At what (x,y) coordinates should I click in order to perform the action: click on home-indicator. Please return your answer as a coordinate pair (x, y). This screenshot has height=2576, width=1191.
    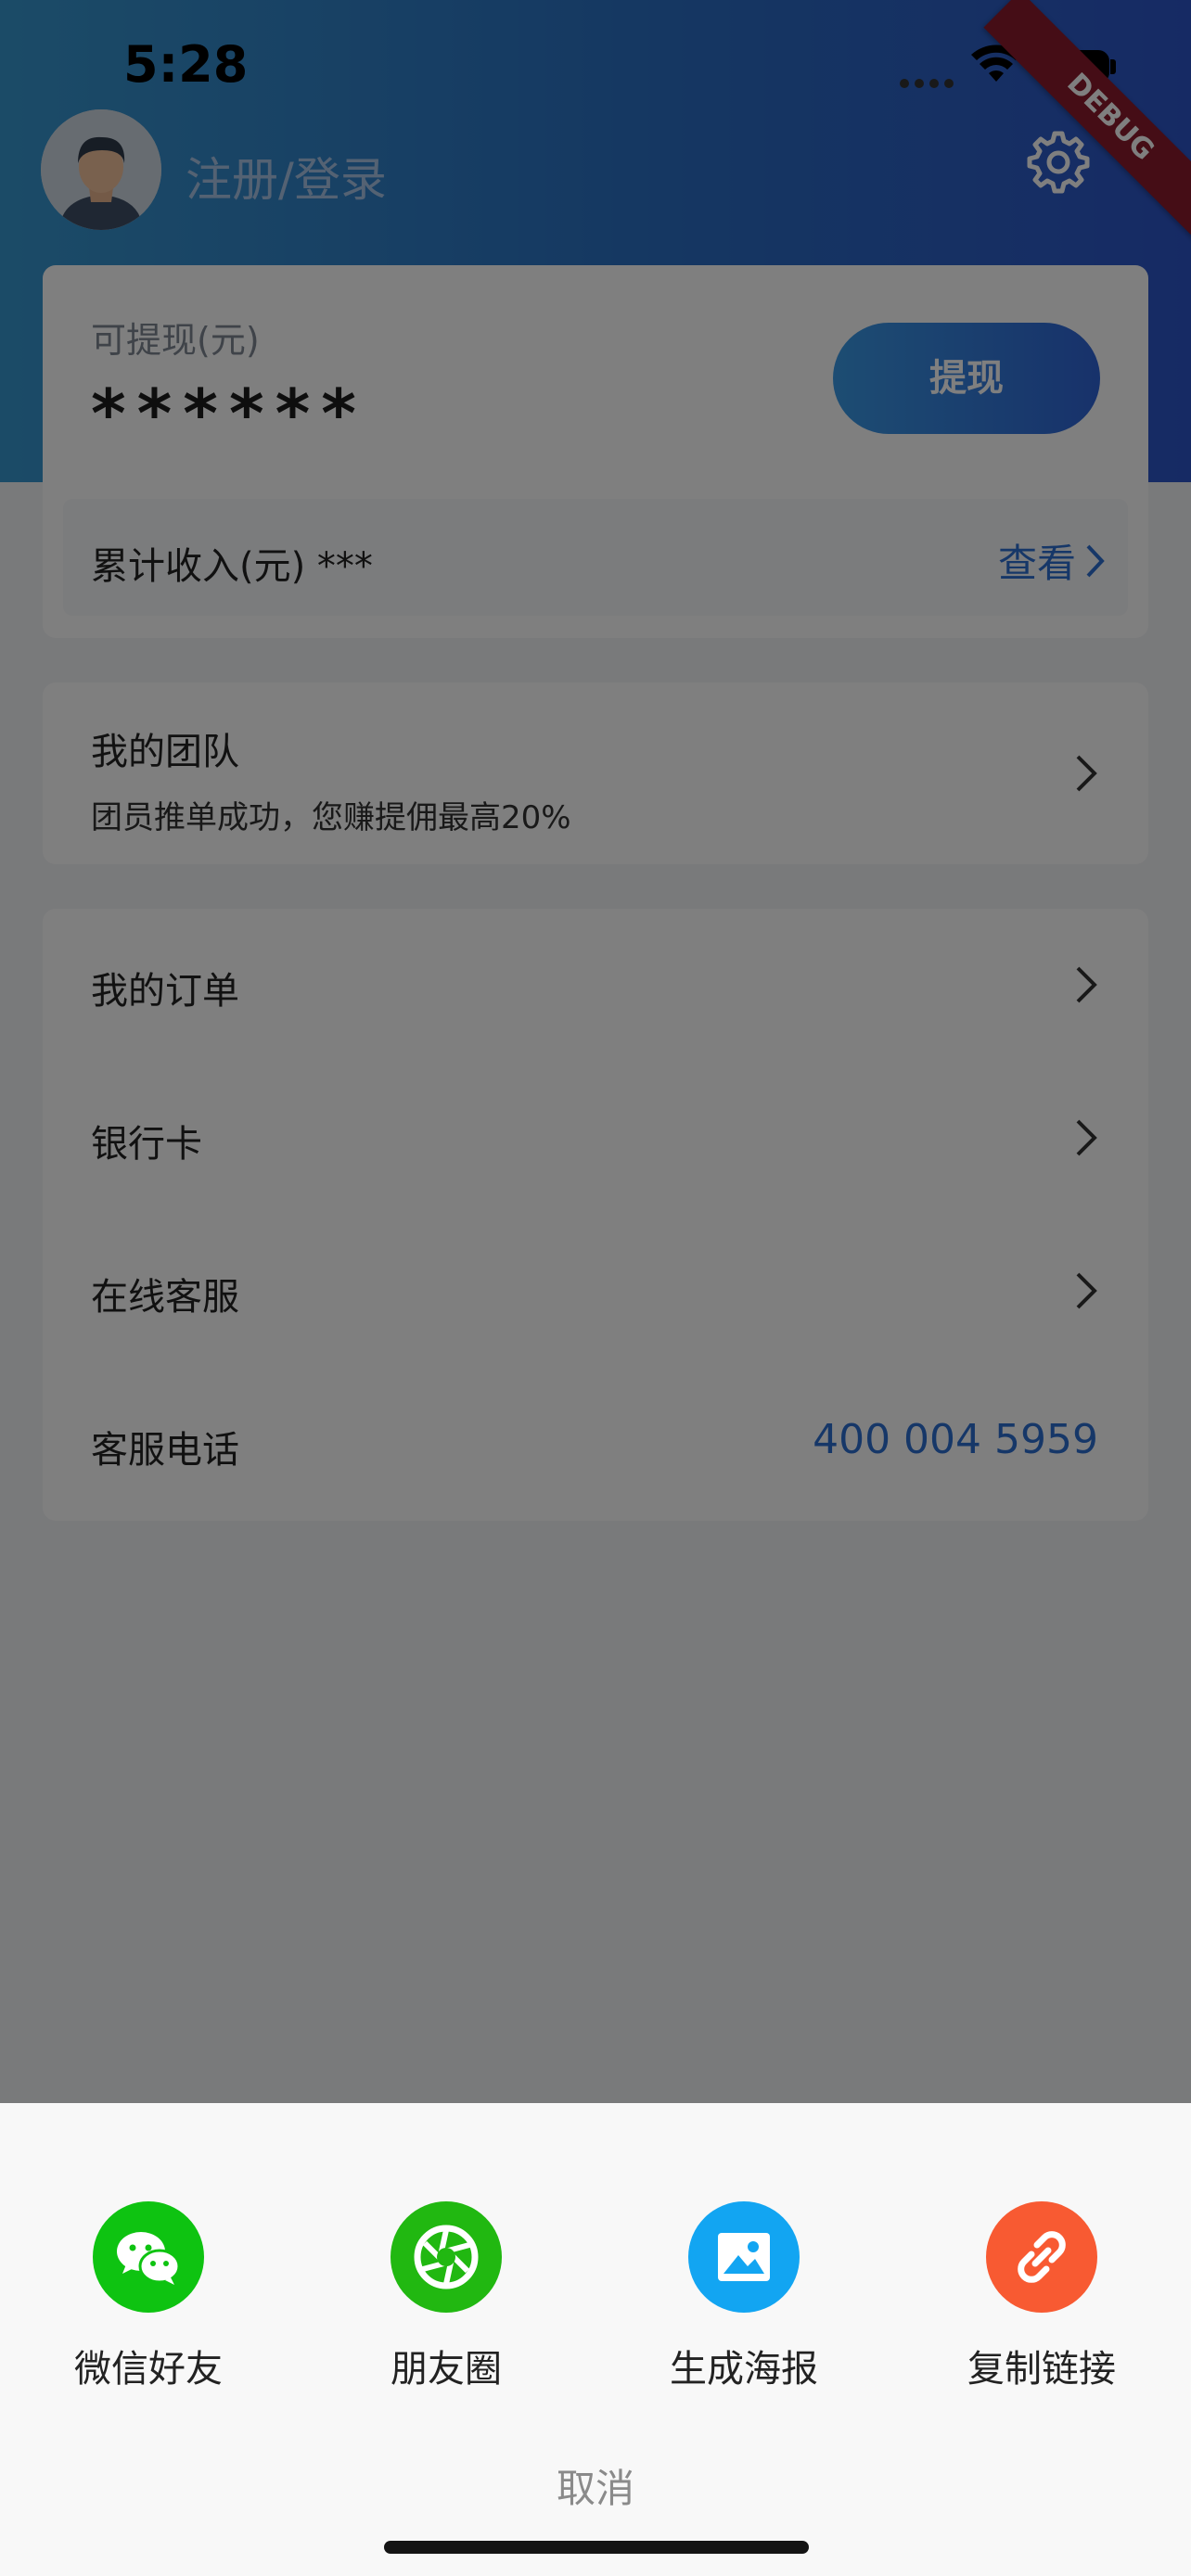
    Looking at the image, I should click on (597, 2547).